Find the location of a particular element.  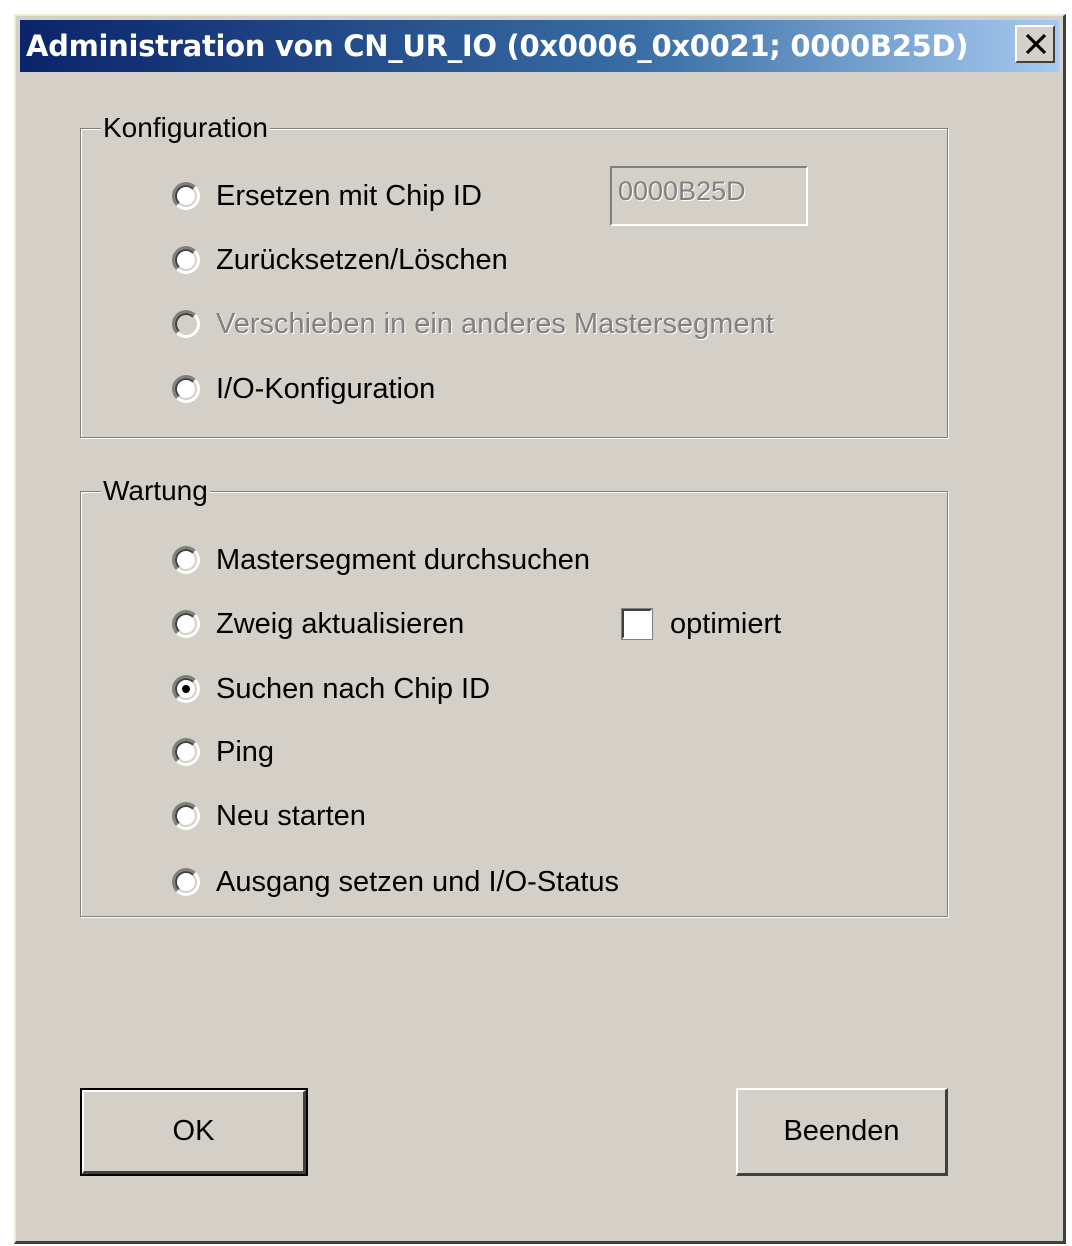

radio-label: Neu starten is located at coordinates (291, 815).